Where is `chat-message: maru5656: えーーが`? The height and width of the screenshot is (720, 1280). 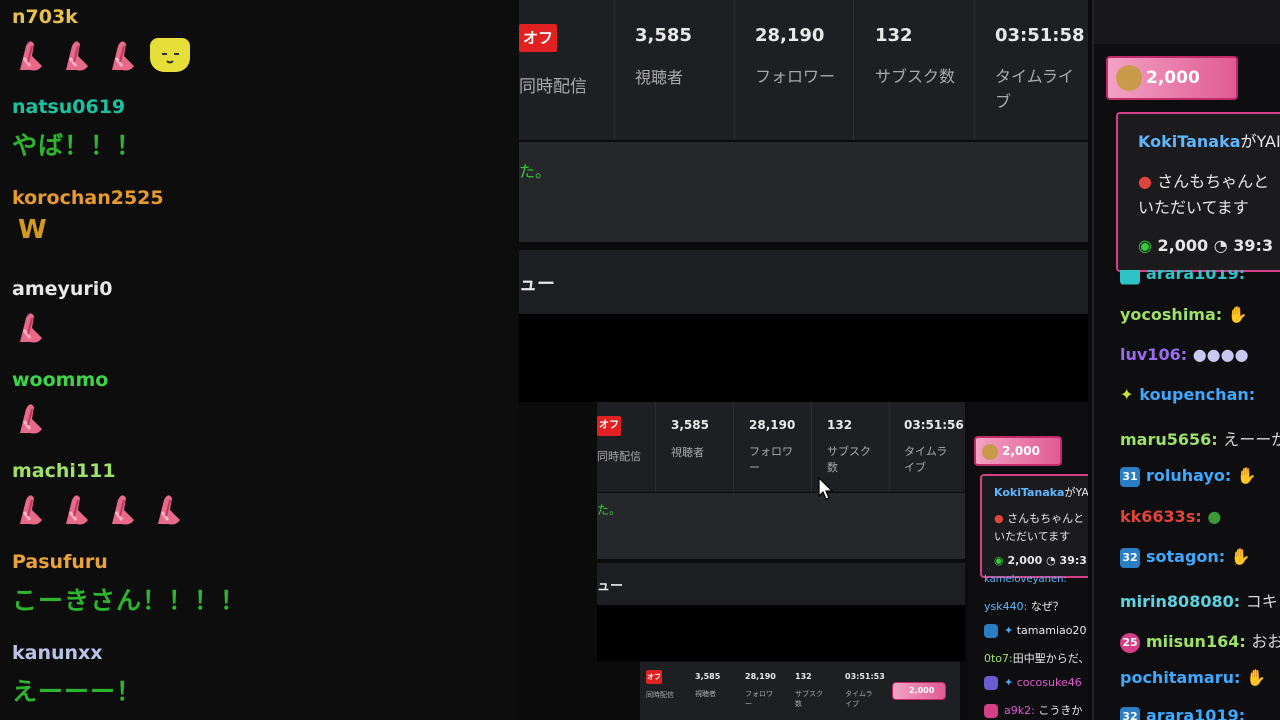
chat-message: maru5656: えーーが is located at coordinates (1200, 438).